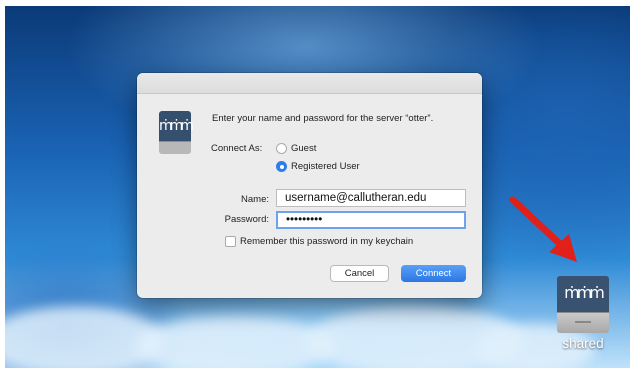 This screenshot has height=370, width=633. What do you see at coordinates (281, 166) in the screenshot?
I see `registered-user-radio` at bounding box center [281, 166].